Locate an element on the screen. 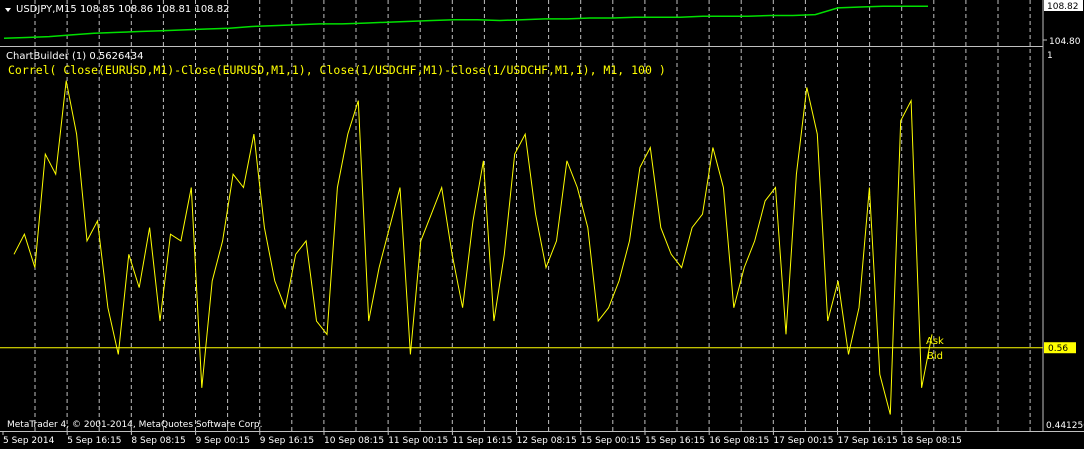  time-axis-label: 8 Sep 08:15 is located at coordinates (158, 441).